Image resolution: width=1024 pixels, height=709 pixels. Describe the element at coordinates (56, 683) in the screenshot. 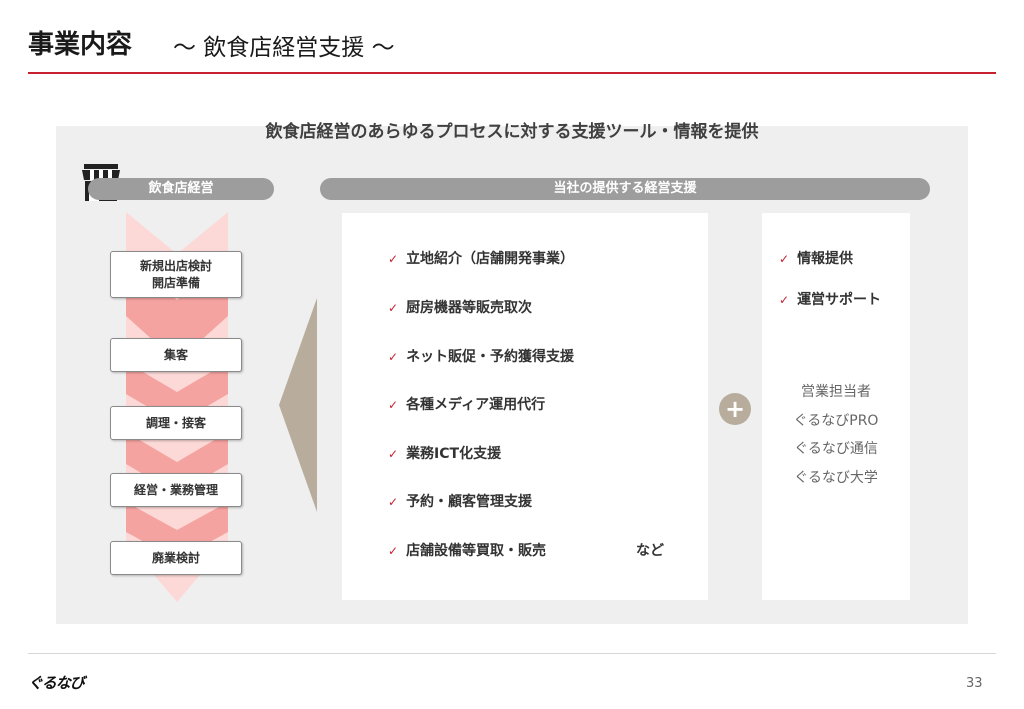

I see `gurunavi-logo: ぐるなび` at that location.